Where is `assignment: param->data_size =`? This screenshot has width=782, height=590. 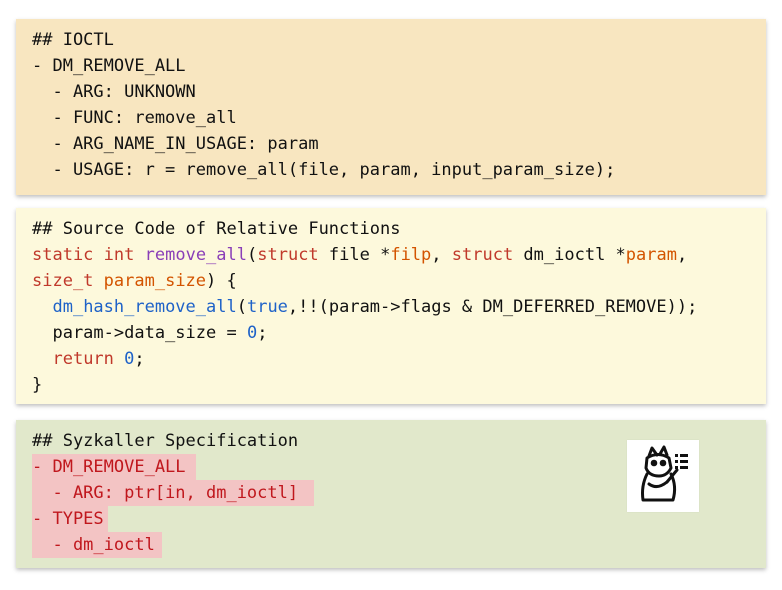 assignment: param->data_size = is located at coordinates (139, 333).